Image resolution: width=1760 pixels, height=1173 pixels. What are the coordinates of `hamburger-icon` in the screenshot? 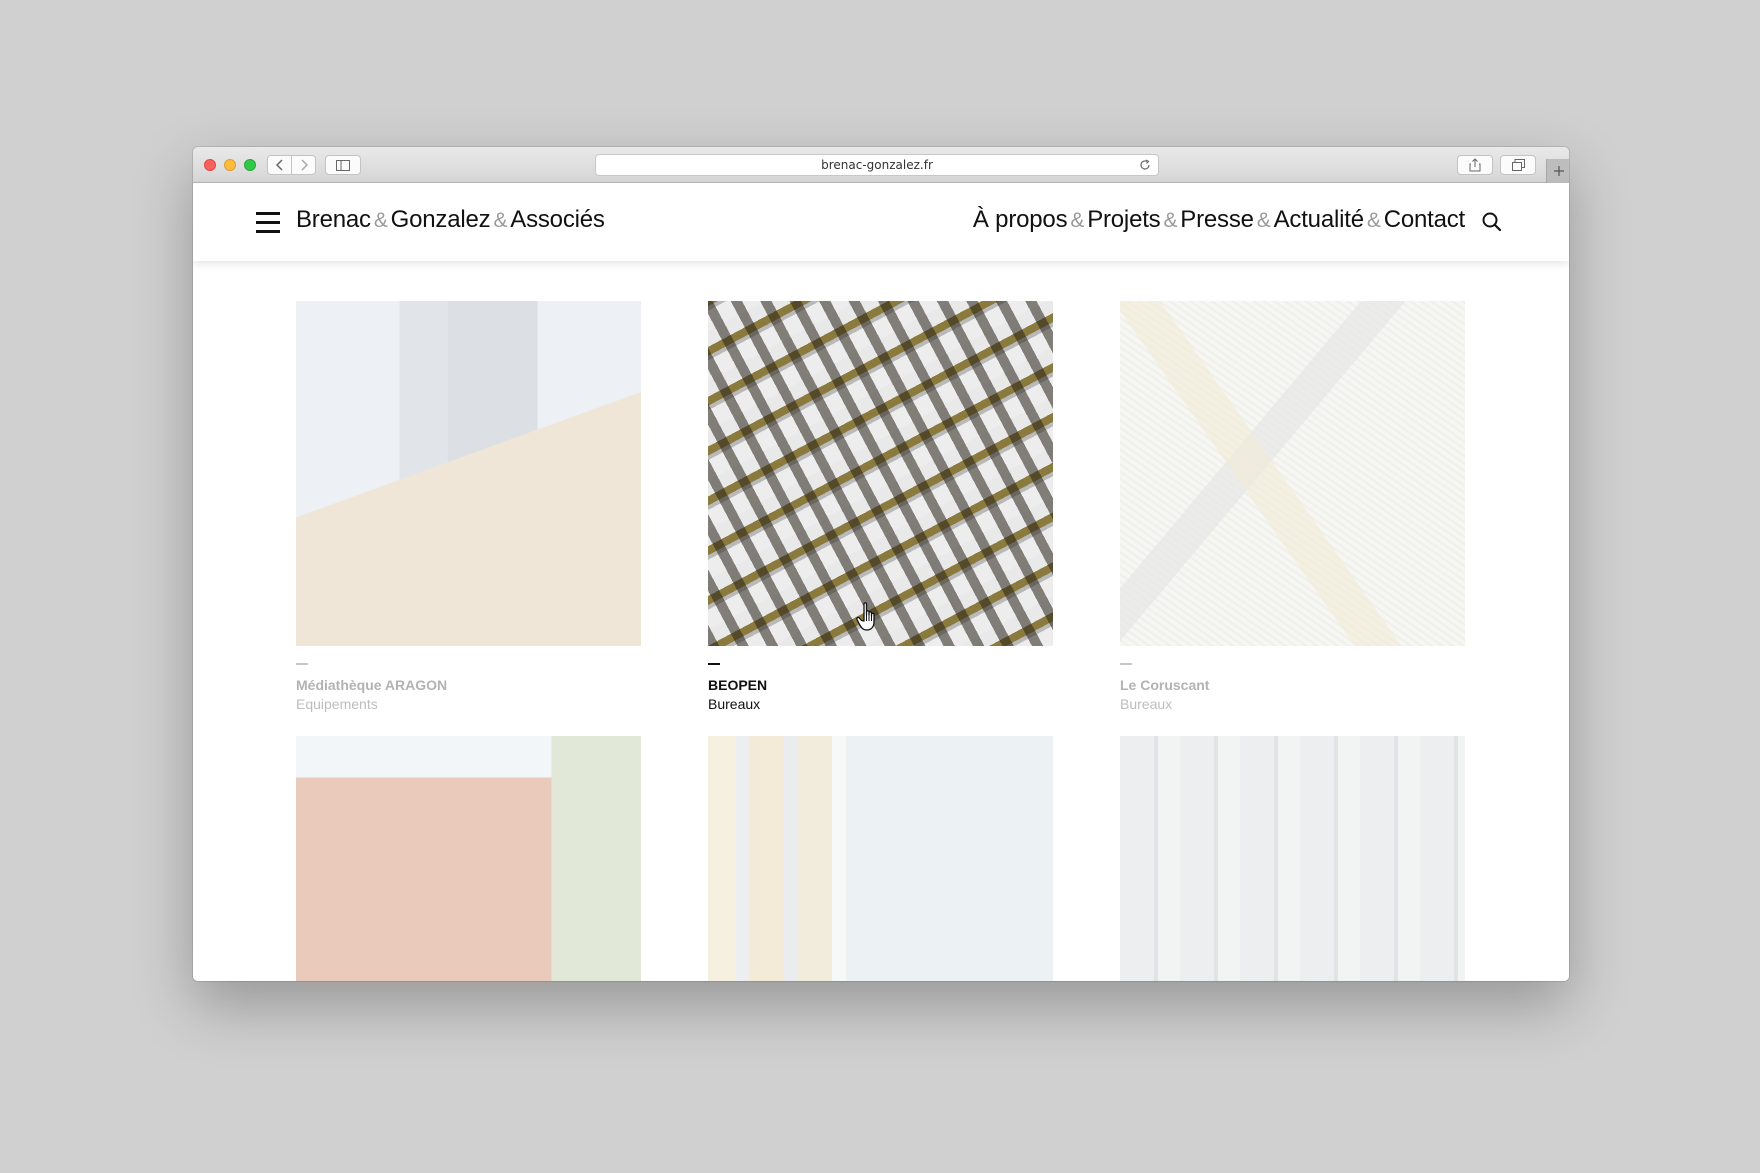 It's located at (268, 223).